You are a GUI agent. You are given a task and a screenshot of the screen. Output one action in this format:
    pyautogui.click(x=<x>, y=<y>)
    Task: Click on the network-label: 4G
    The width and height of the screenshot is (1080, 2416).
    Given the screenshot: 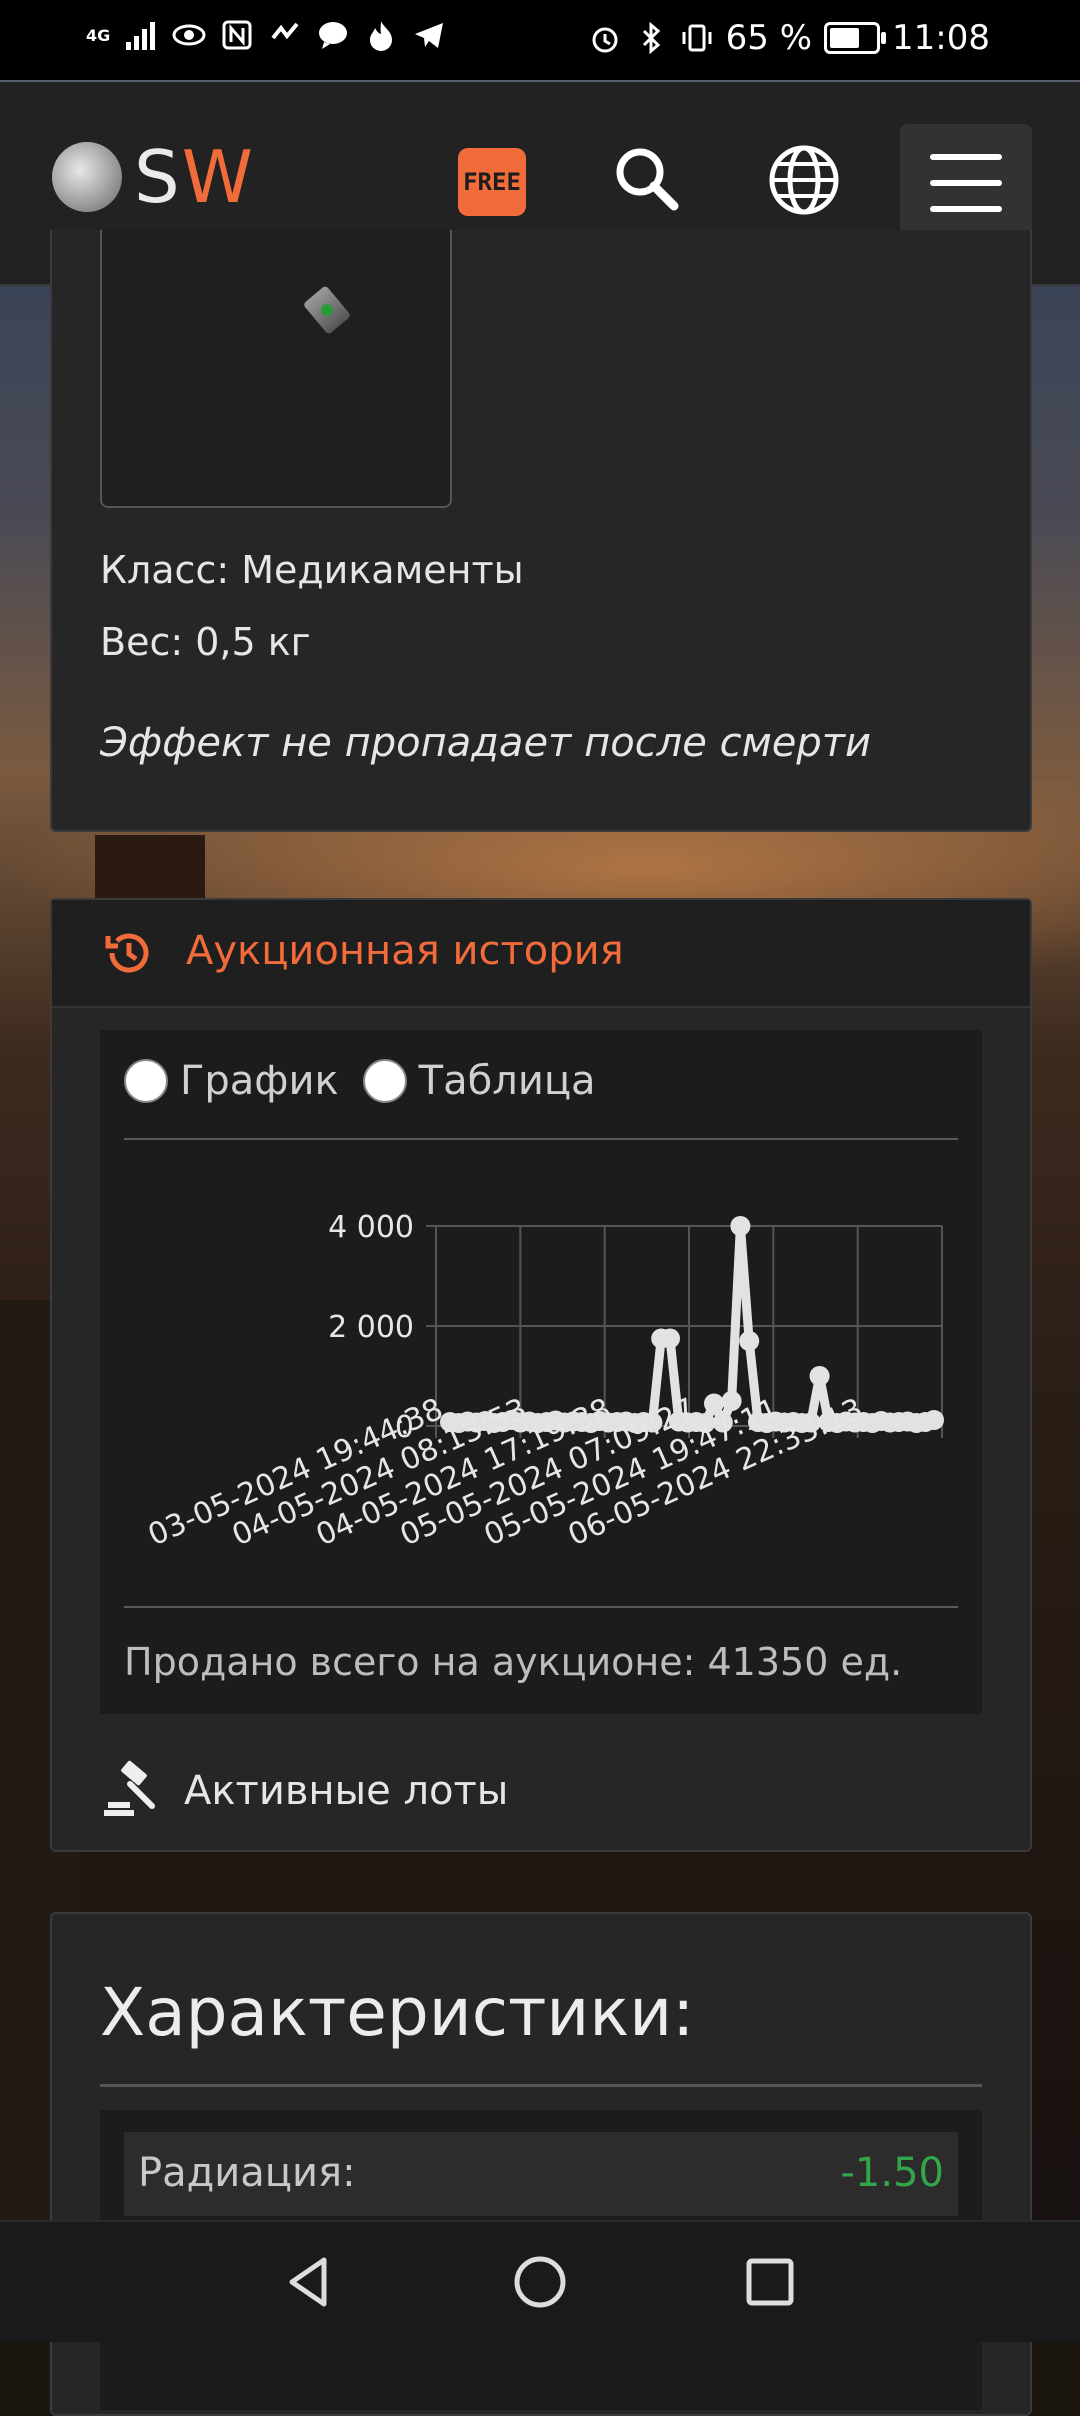 What is the action you would take?
    pyautogui.click(x=98, y=35)
    